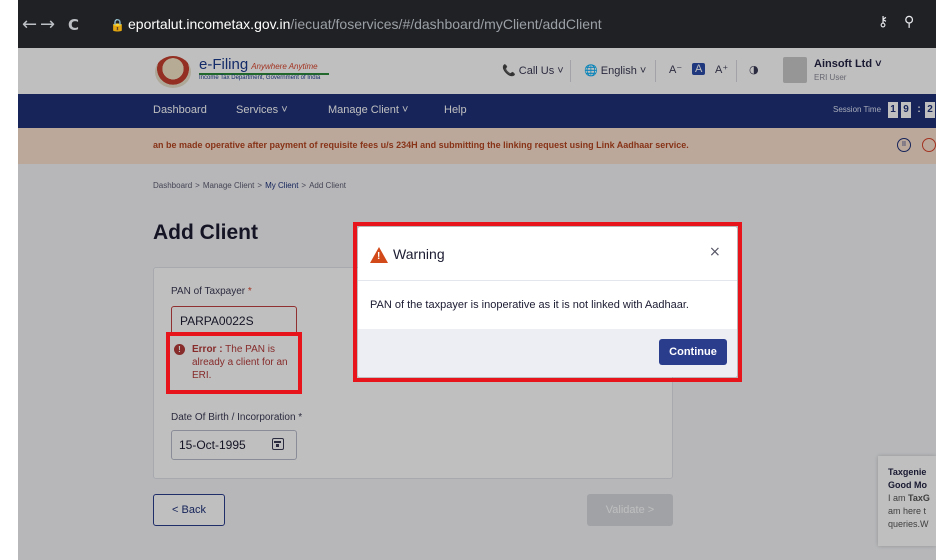  What do you see at coordinates (73, 25) in the screenshot?
I see `reload-icon: C` at bounding box center [73, 25].